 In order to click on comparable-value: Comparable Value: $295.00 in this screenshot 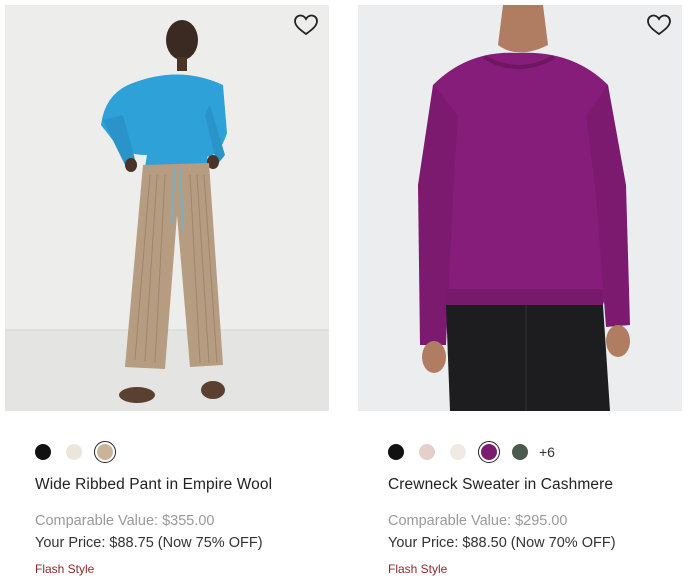, I will do `click(478, 521)`.